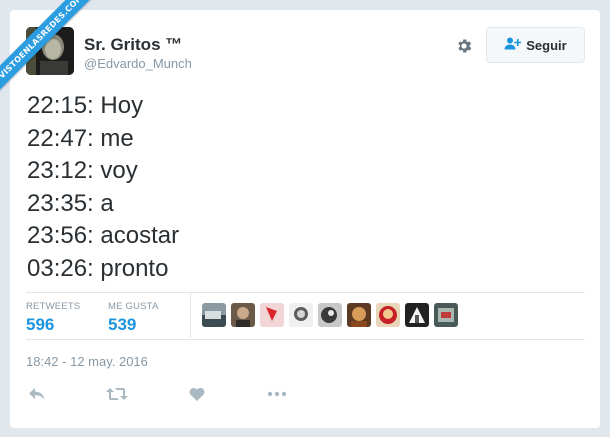 The height and width of the screenshot is (437, 610). I want to click on reply-icon, so click(37, 394).